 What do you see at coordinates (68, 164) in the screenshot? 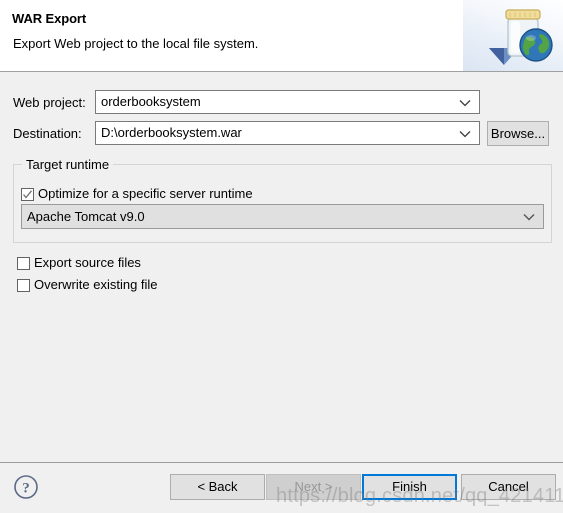
I see `target-runtime-legend: Target runtime` at bounding box center [68, 164].